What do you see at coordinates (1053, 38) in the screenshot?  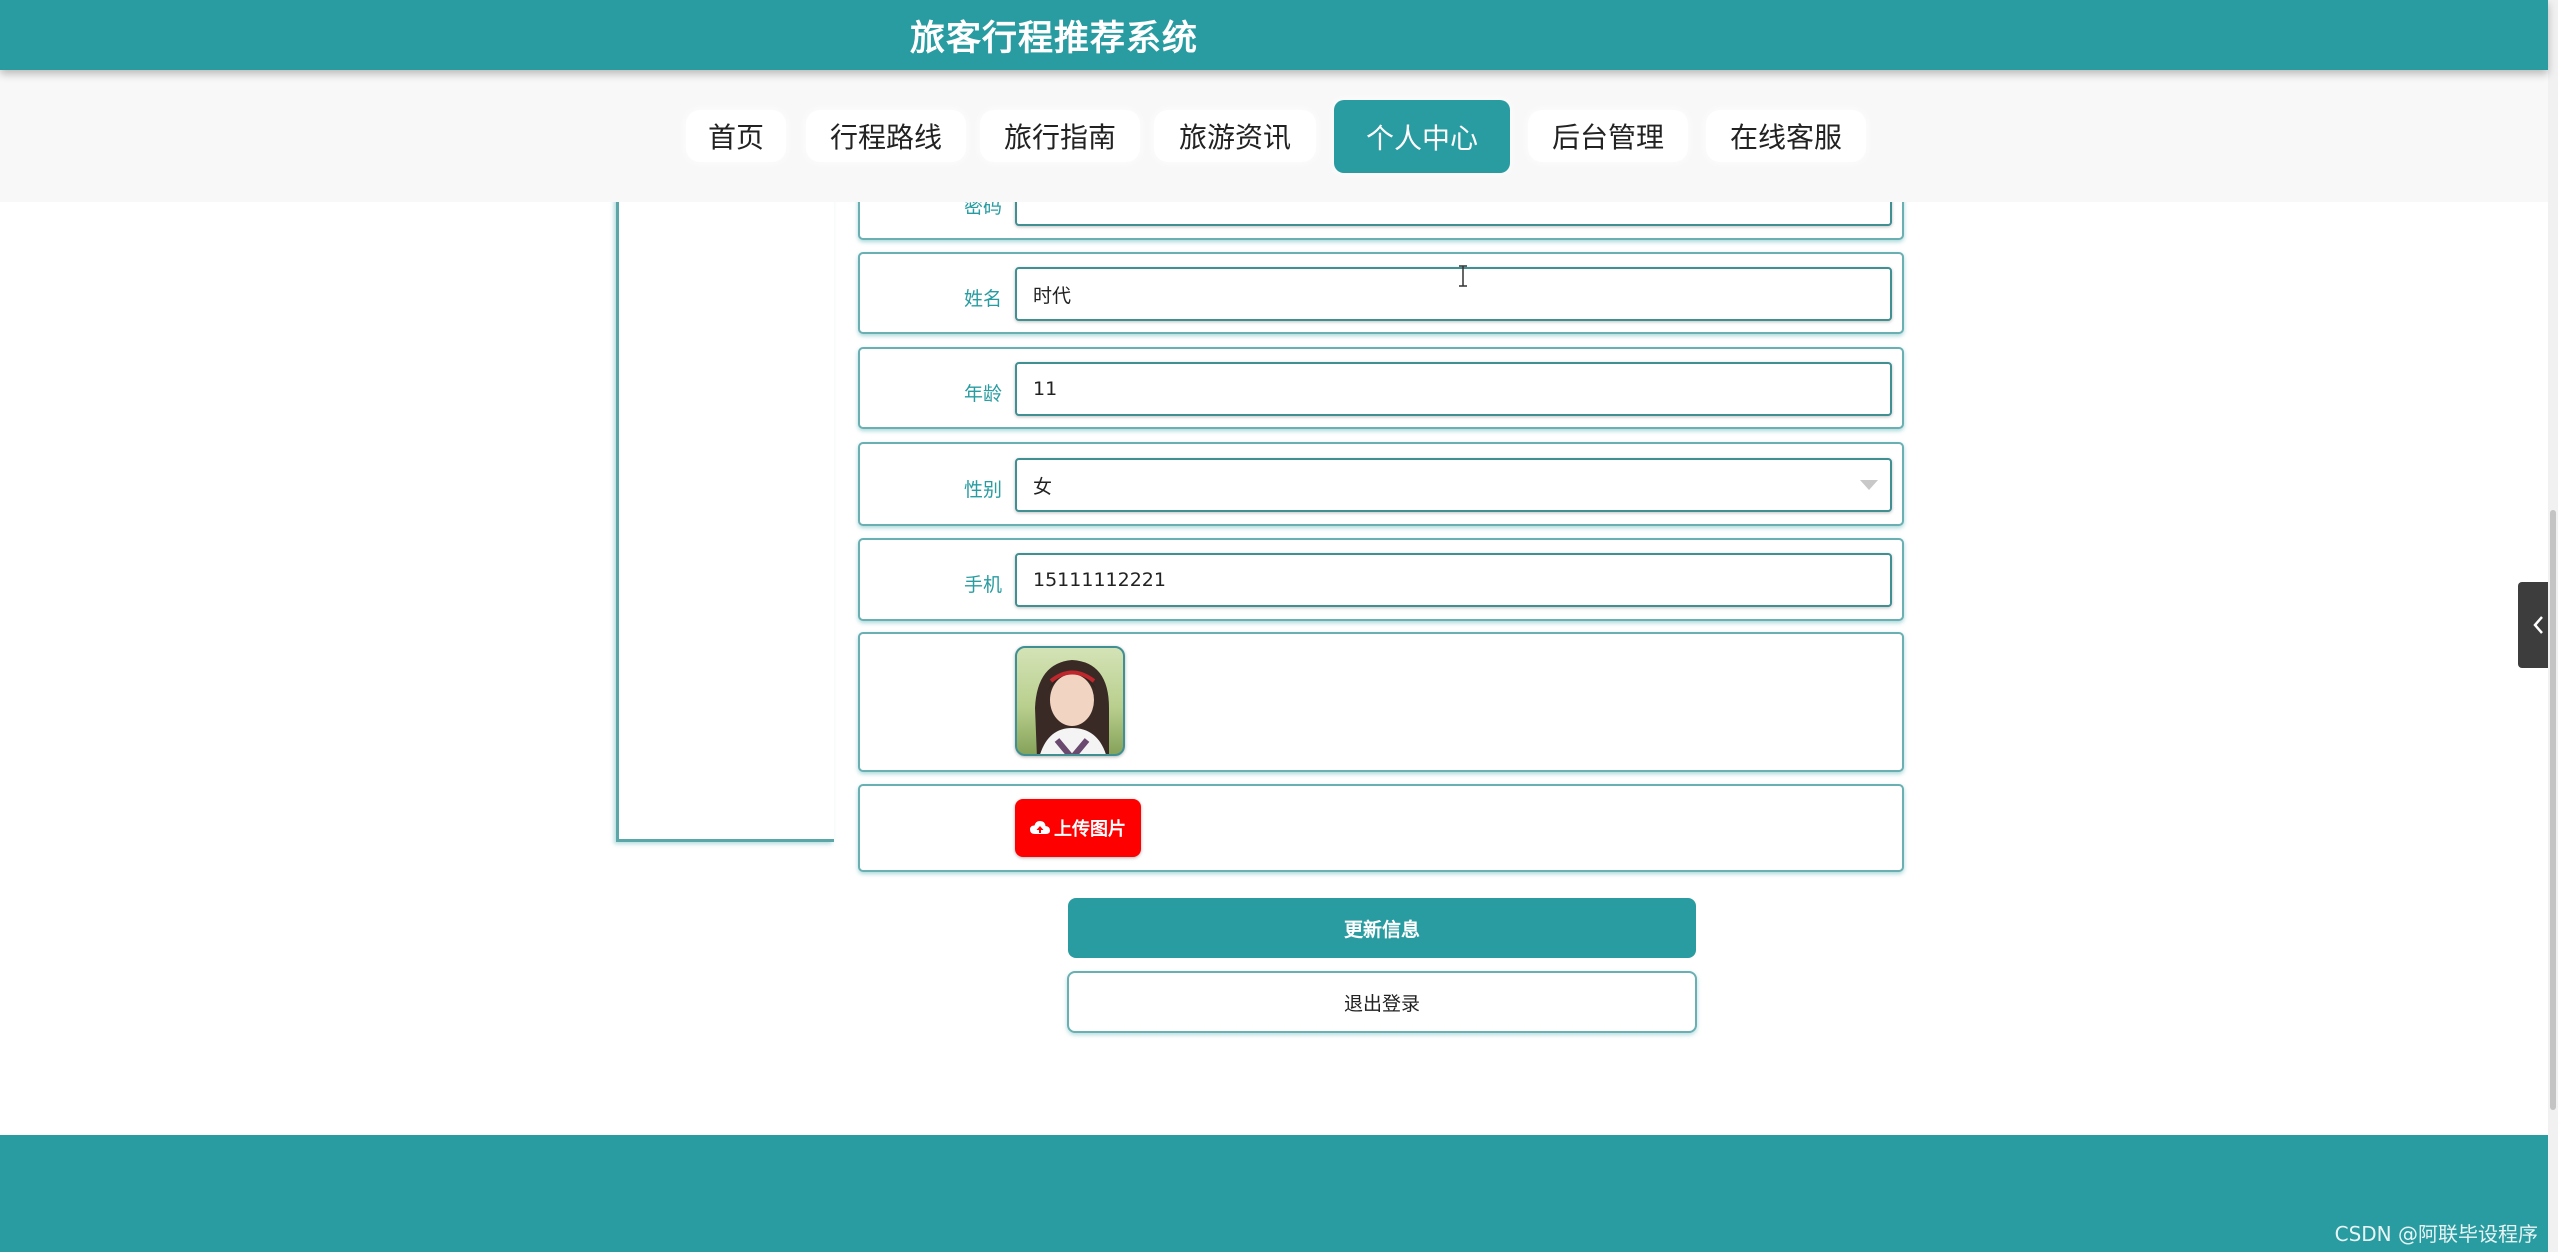 I see `site-title: 旅客行程推荐系统` at bounding box center [1053, 38].